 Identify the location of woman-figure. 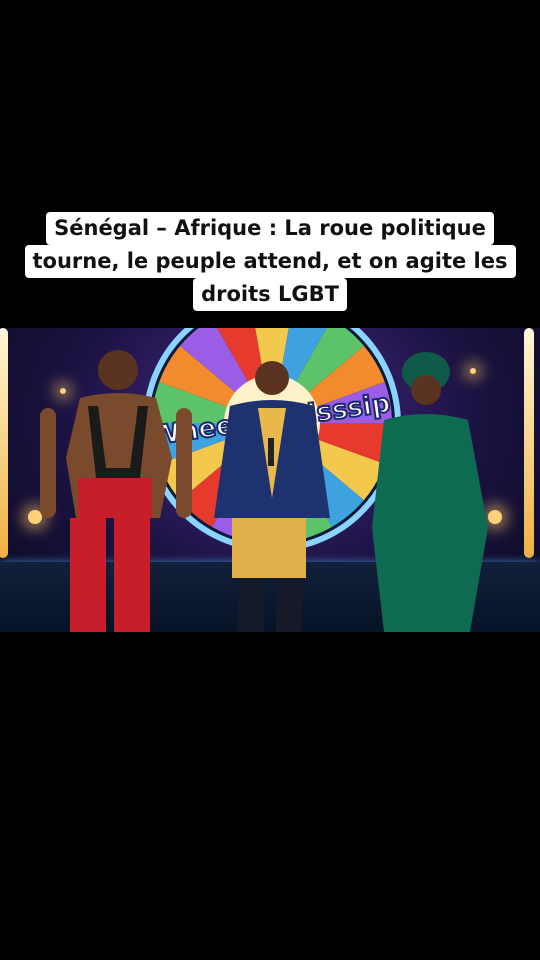
(430, 492).